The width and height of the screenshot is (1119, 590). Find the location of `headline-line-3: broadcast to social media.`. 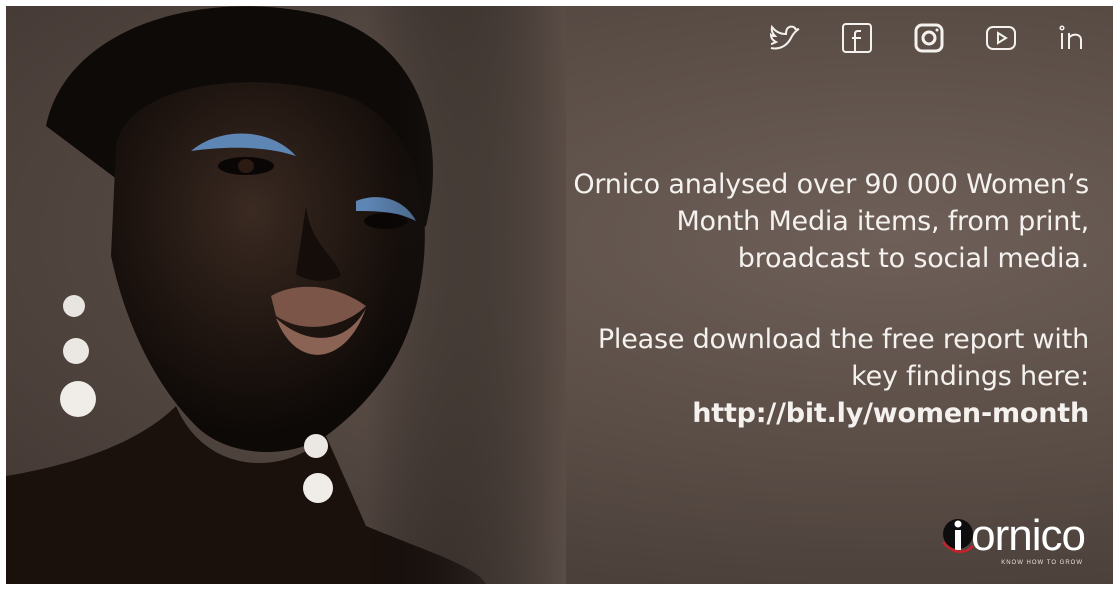

headline-line-3: broadcast to social media. is located at coordinates (913, 258).